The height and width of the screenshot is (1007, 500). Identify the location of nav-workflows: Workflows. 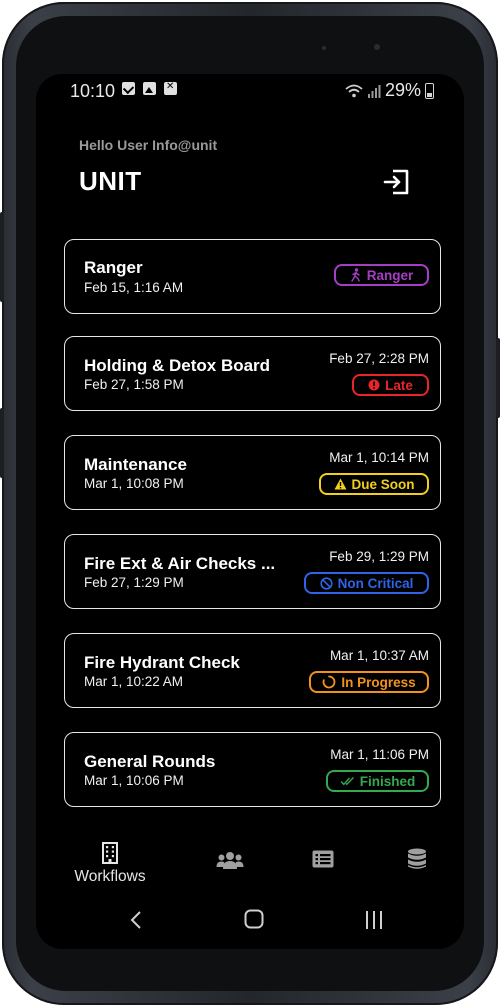
(110, 864).